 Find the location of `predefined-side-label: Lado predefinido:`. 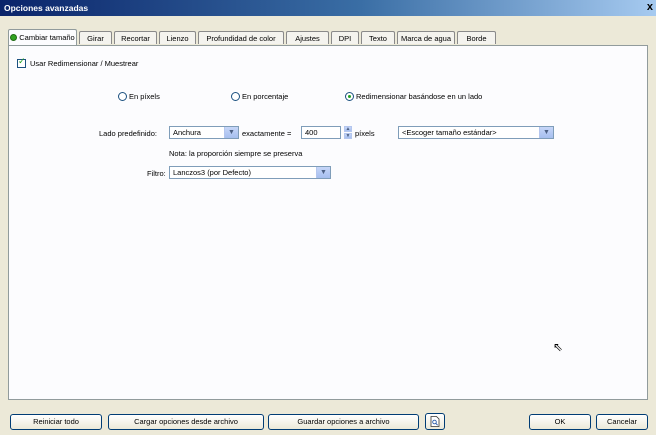

predefined-side-label: Lado predefinido: is located at coordinates (128, 133).